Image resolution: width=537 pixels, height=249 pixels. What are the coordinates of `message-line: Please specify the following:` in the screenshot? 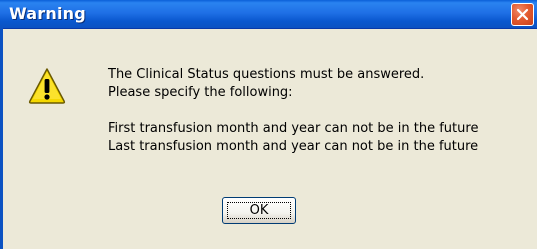 It's located at (200, 92).